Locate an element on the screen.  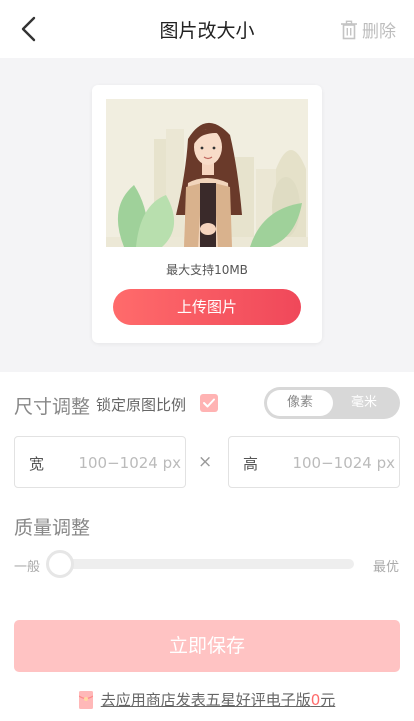
save-button: 立即保存 is located at coordinates (207, 646).